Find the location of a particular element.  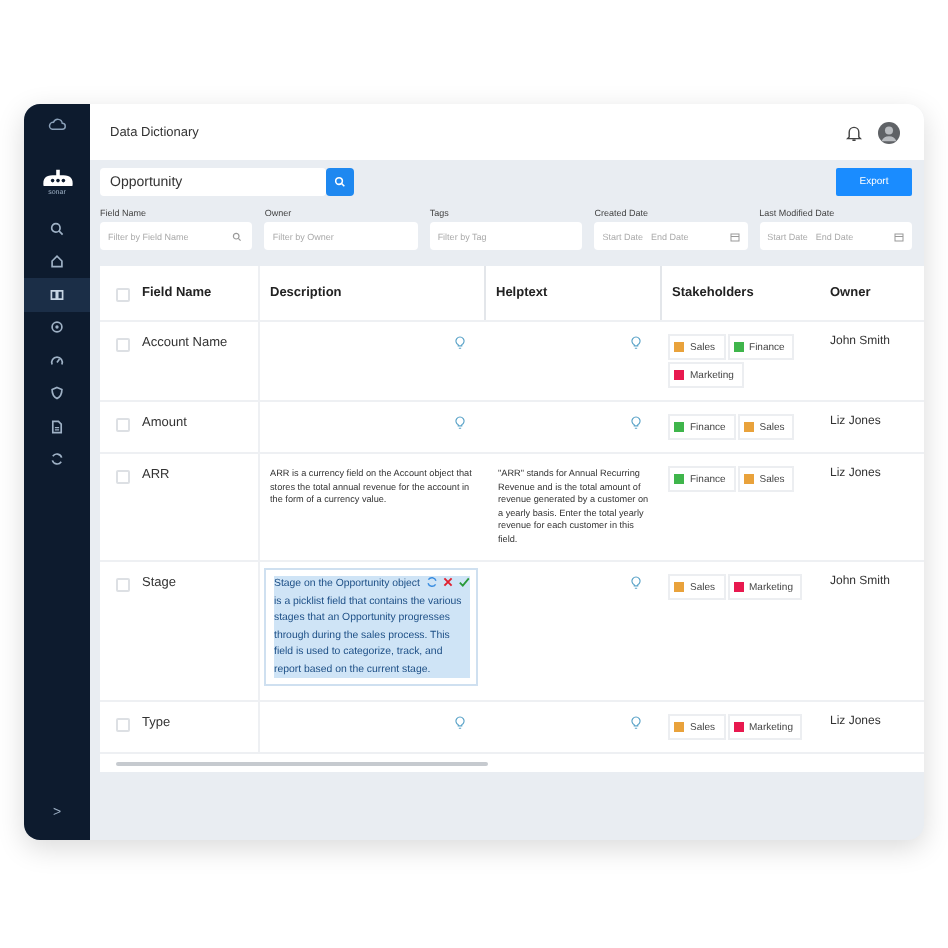

search-button is located at coordinates (340, 182).